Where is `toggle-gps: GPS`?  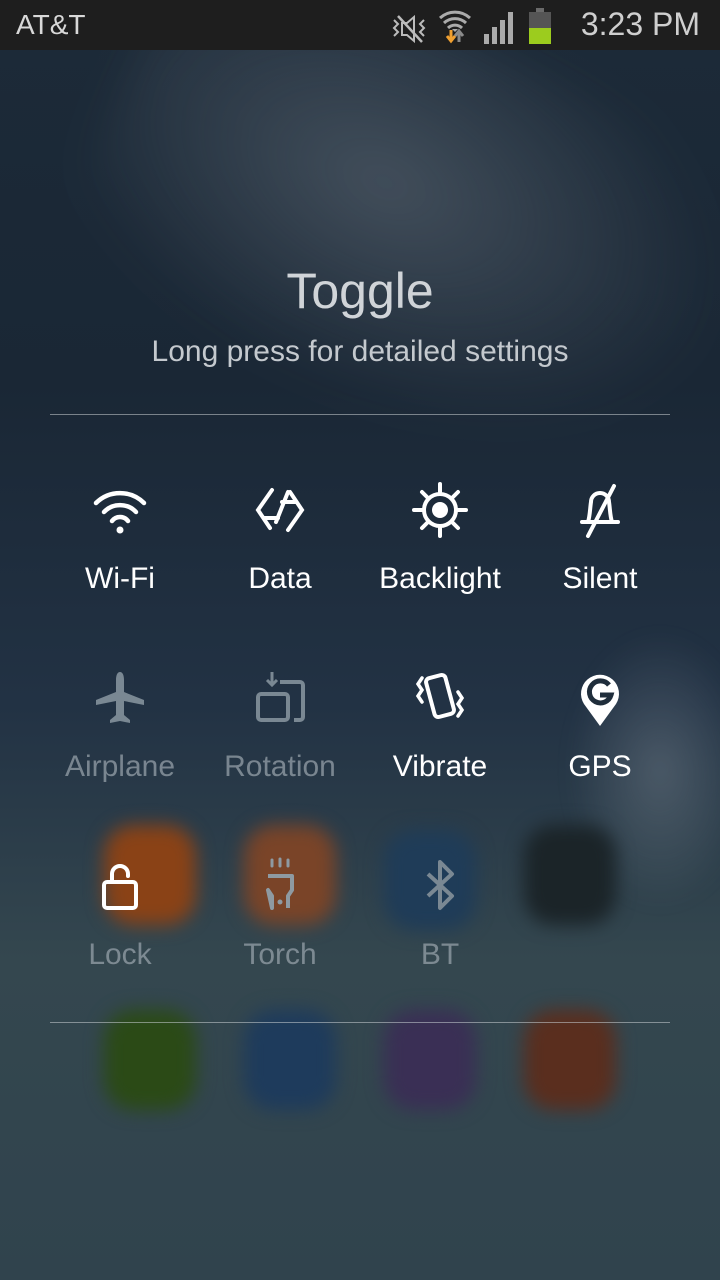
toggle-gps: GPS is located at coordinates (600, 726).